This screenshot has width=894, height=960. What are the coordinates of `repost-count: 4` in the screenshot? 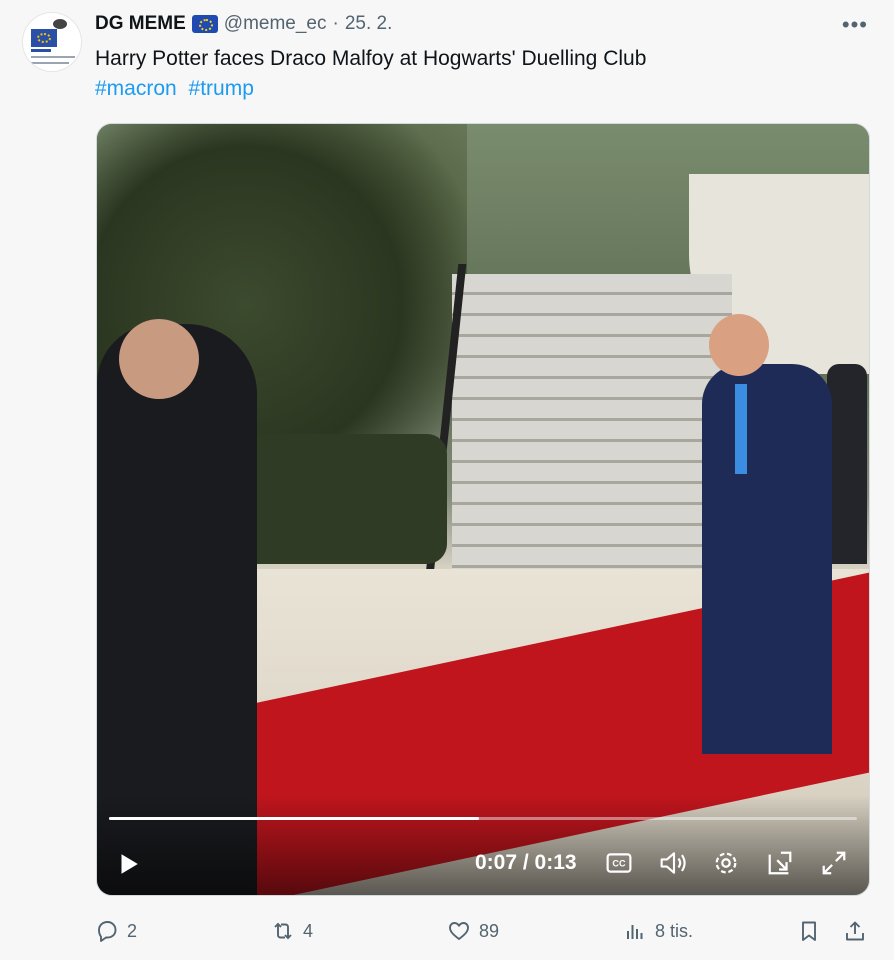 It's located at (308, 930).